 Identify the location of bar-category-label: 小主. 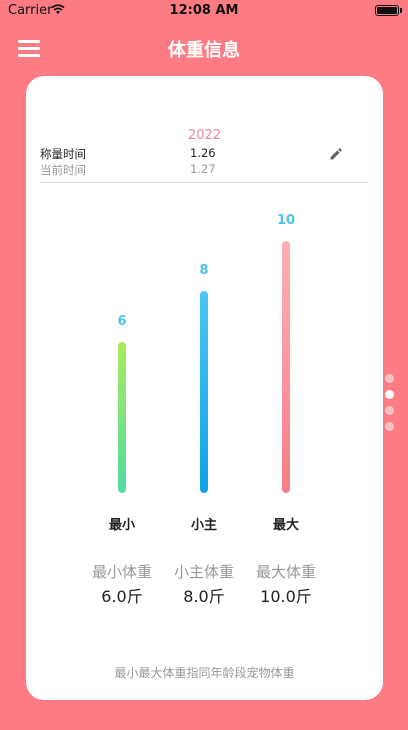
(203, 525).